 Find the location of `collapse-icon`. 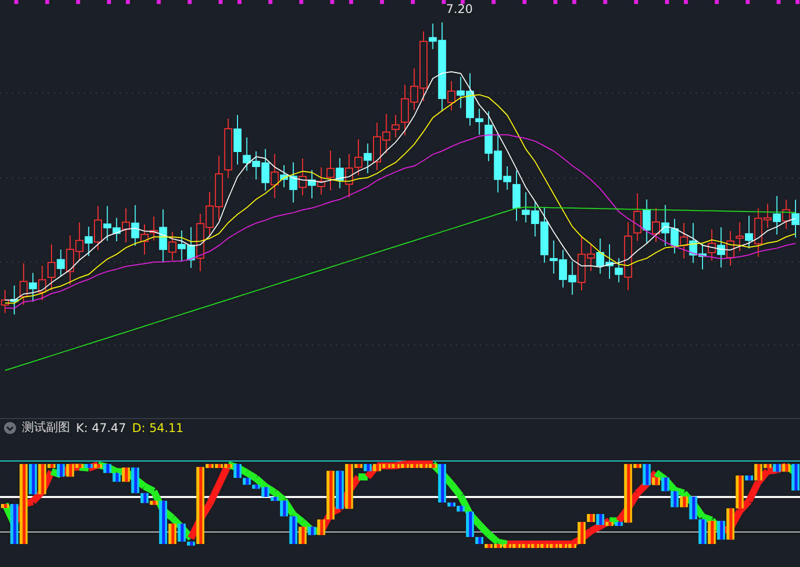

collapse-icon is located at coordinates (10, 428).